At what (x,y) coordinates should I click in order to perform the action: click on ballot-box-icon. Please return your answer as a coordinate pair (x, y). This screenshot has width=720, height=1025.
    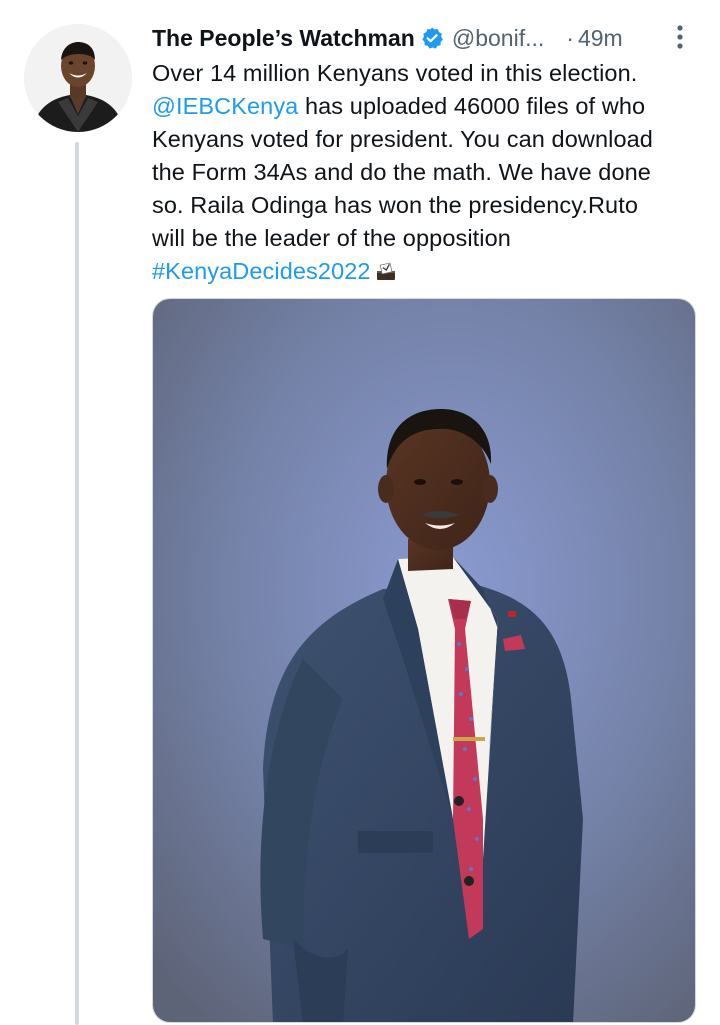
    Looking at the image, I should click on (386, 269).